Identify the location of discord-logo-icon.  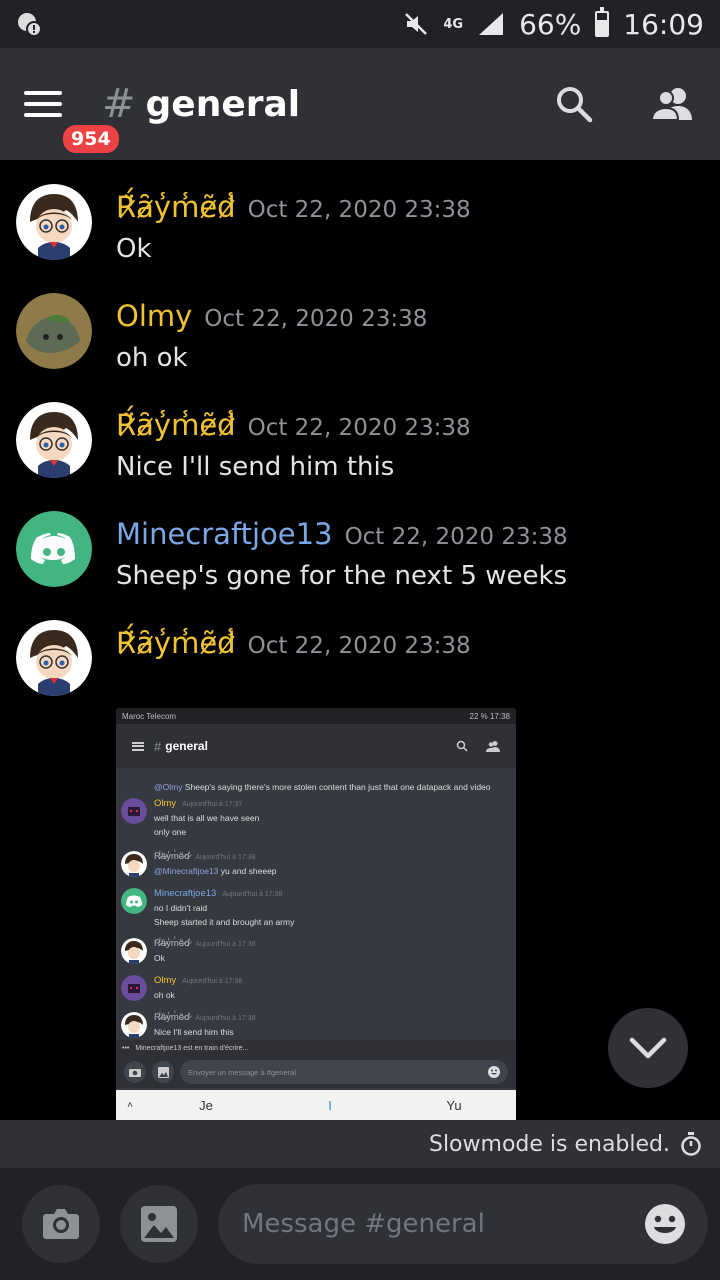
(134, 901).